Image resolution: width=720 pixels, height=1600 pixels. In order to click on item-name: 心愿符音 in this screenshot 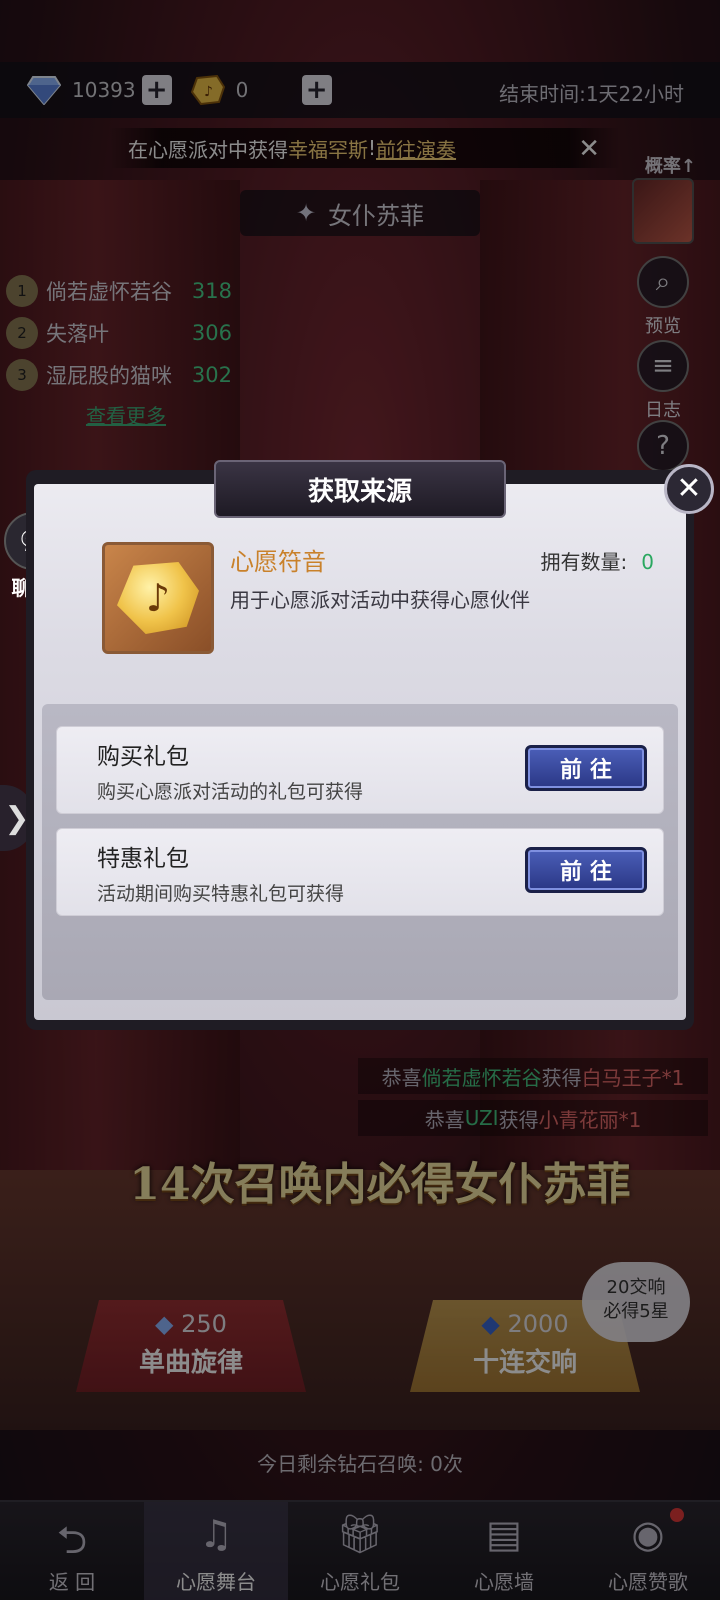, I will do `click(278, 562)`.